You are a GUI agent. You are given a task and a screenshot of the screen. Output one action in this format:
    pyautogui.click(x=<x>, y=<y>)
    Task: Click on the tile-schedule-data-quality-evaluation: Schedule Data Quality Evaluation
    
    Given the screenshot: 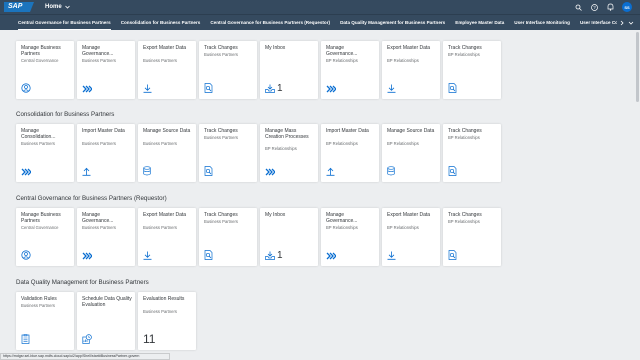 What is the action you would take?
    pyautogui.click(x=106, y=321)
    